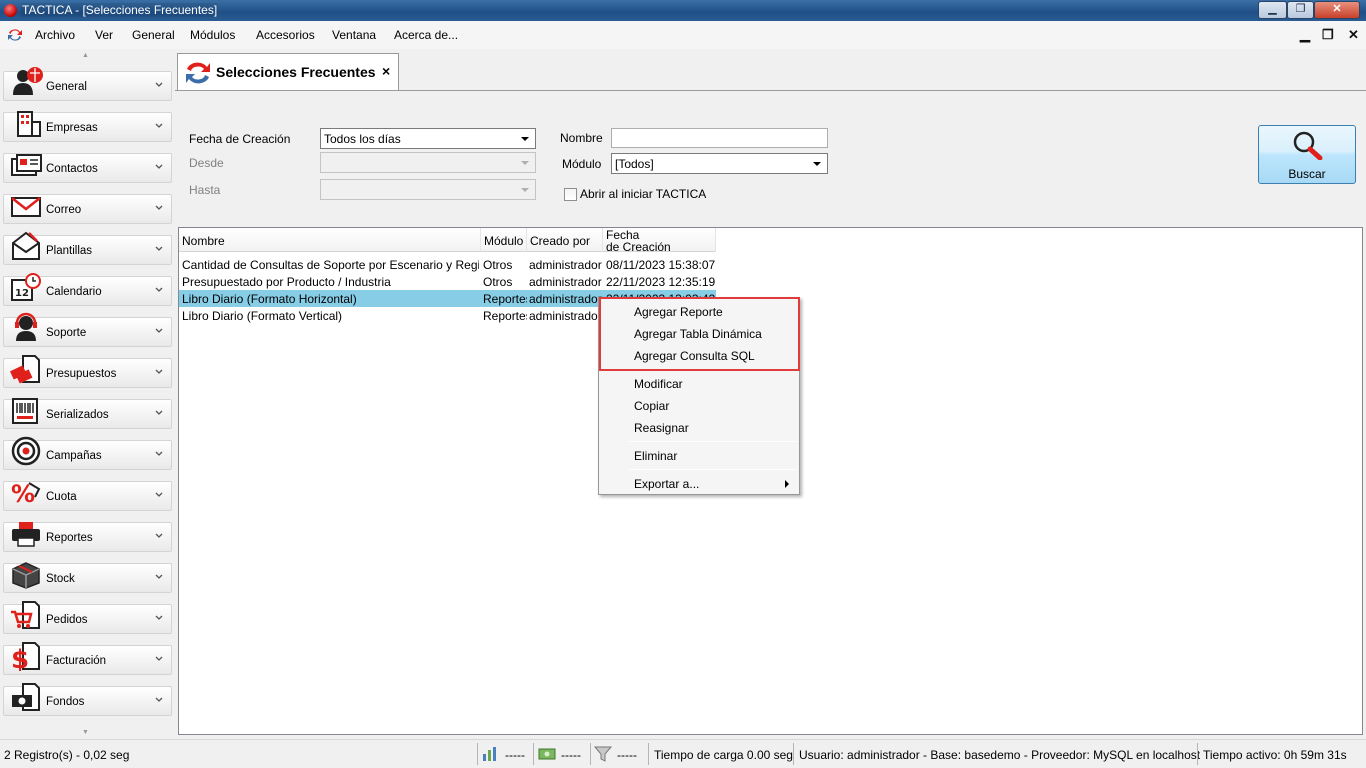 This screenshot has width=1366, height=768. What do you see at coordinates (212, 35) in the screenshot?
I see `menu-modulos: Módulos` at bounding box center [212, 35].